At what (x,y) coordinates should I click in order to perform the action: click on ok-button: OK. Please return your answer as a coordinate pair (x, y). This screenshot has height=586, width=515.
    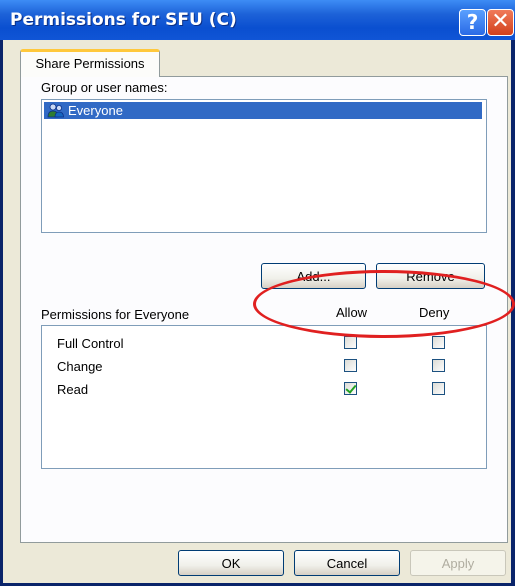
    Looking at the image, I should click on (231, 563).